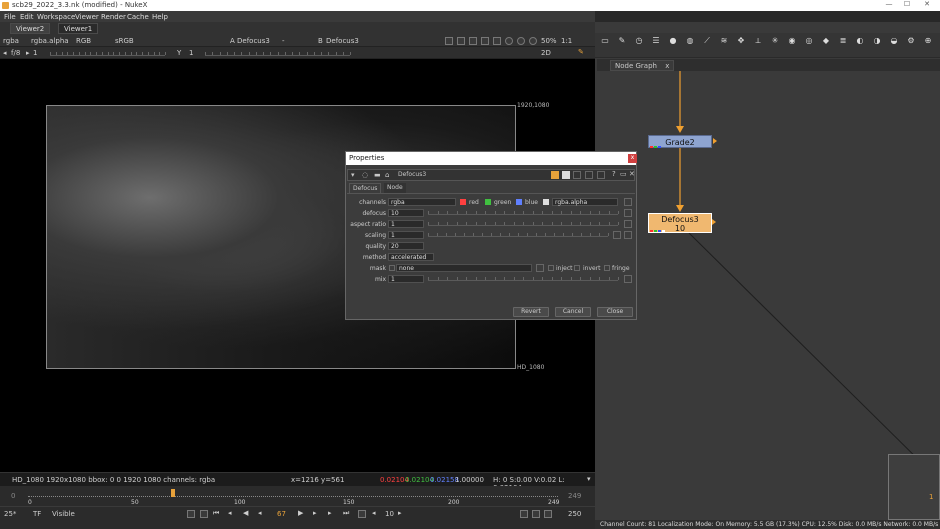 This screenshot has height=529, width=940. Describe the element at coordinates (792, 41) in the screenshot. I see `views-nodes-icon: ◉` at that location.